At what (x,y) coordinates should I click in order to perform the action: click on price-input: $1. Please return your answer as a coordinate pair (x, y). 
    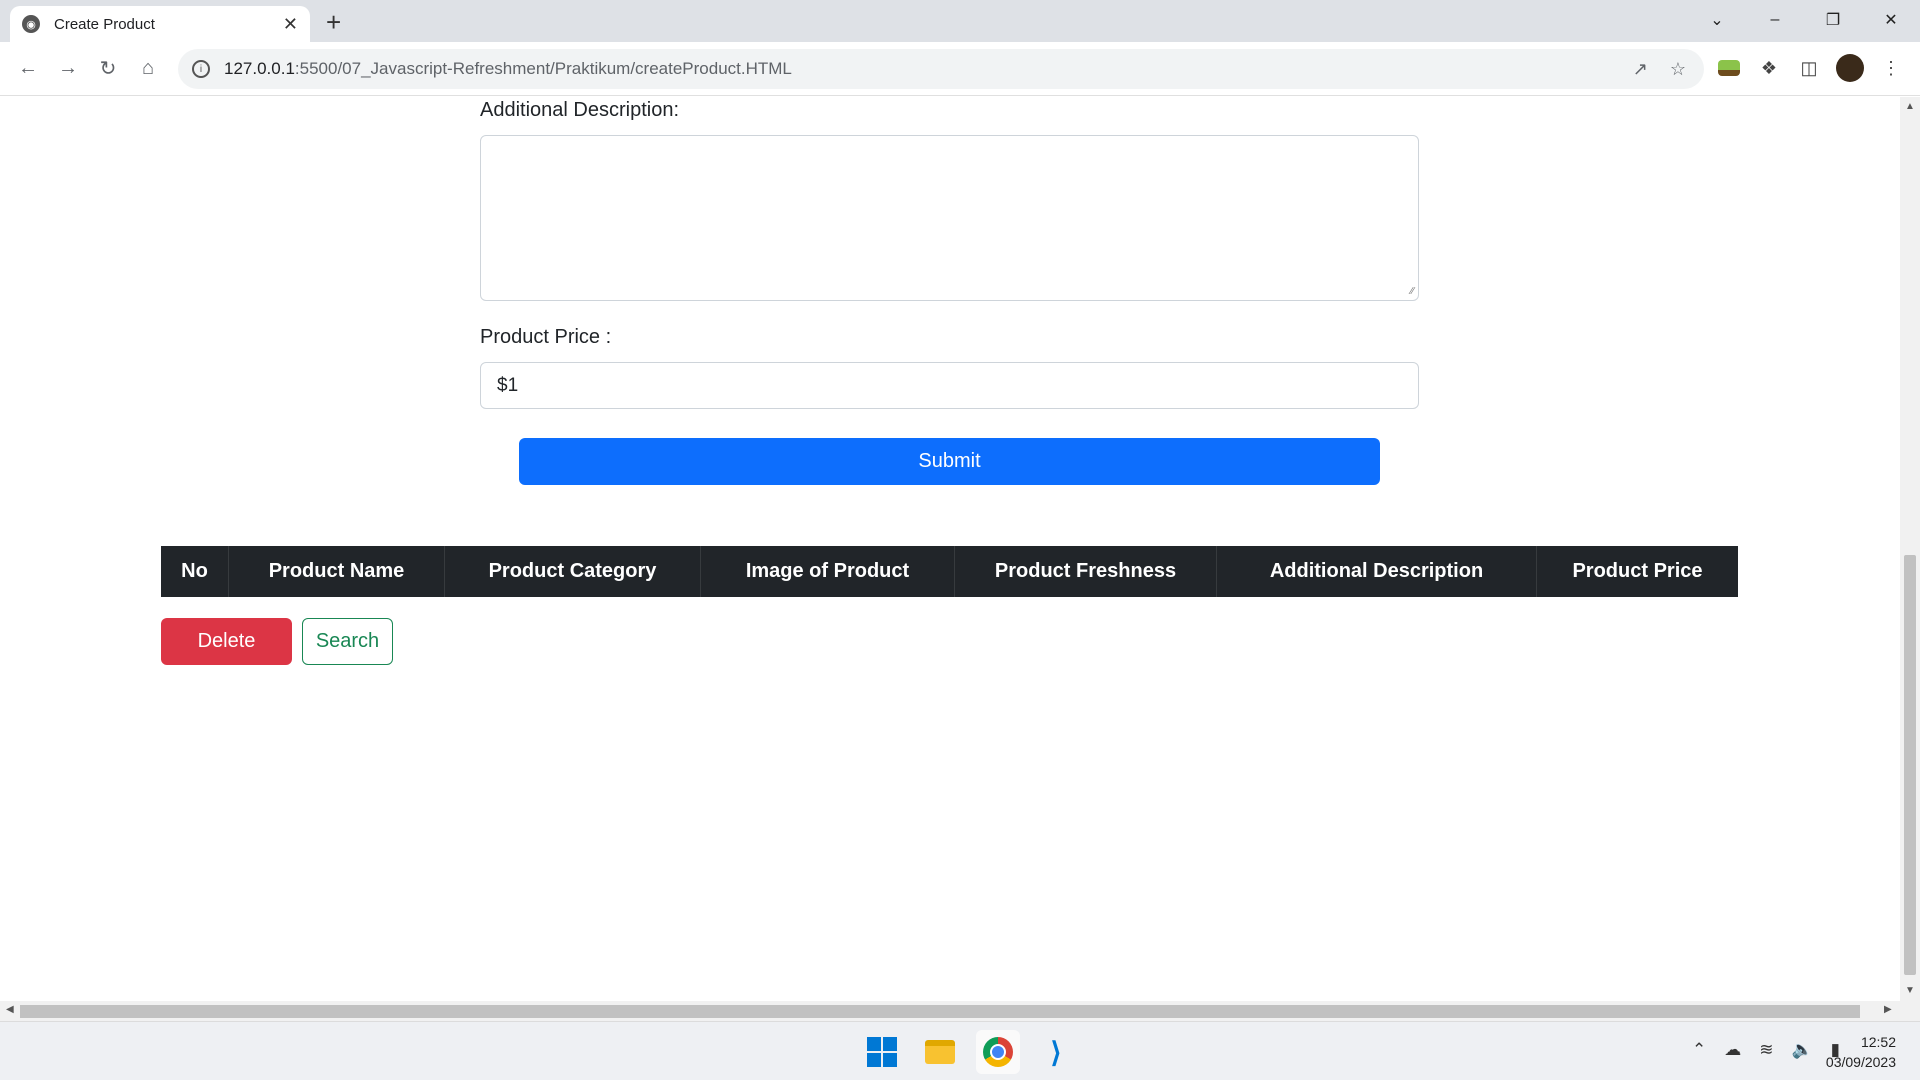
    Looking at the image, I should click on (949, 385).